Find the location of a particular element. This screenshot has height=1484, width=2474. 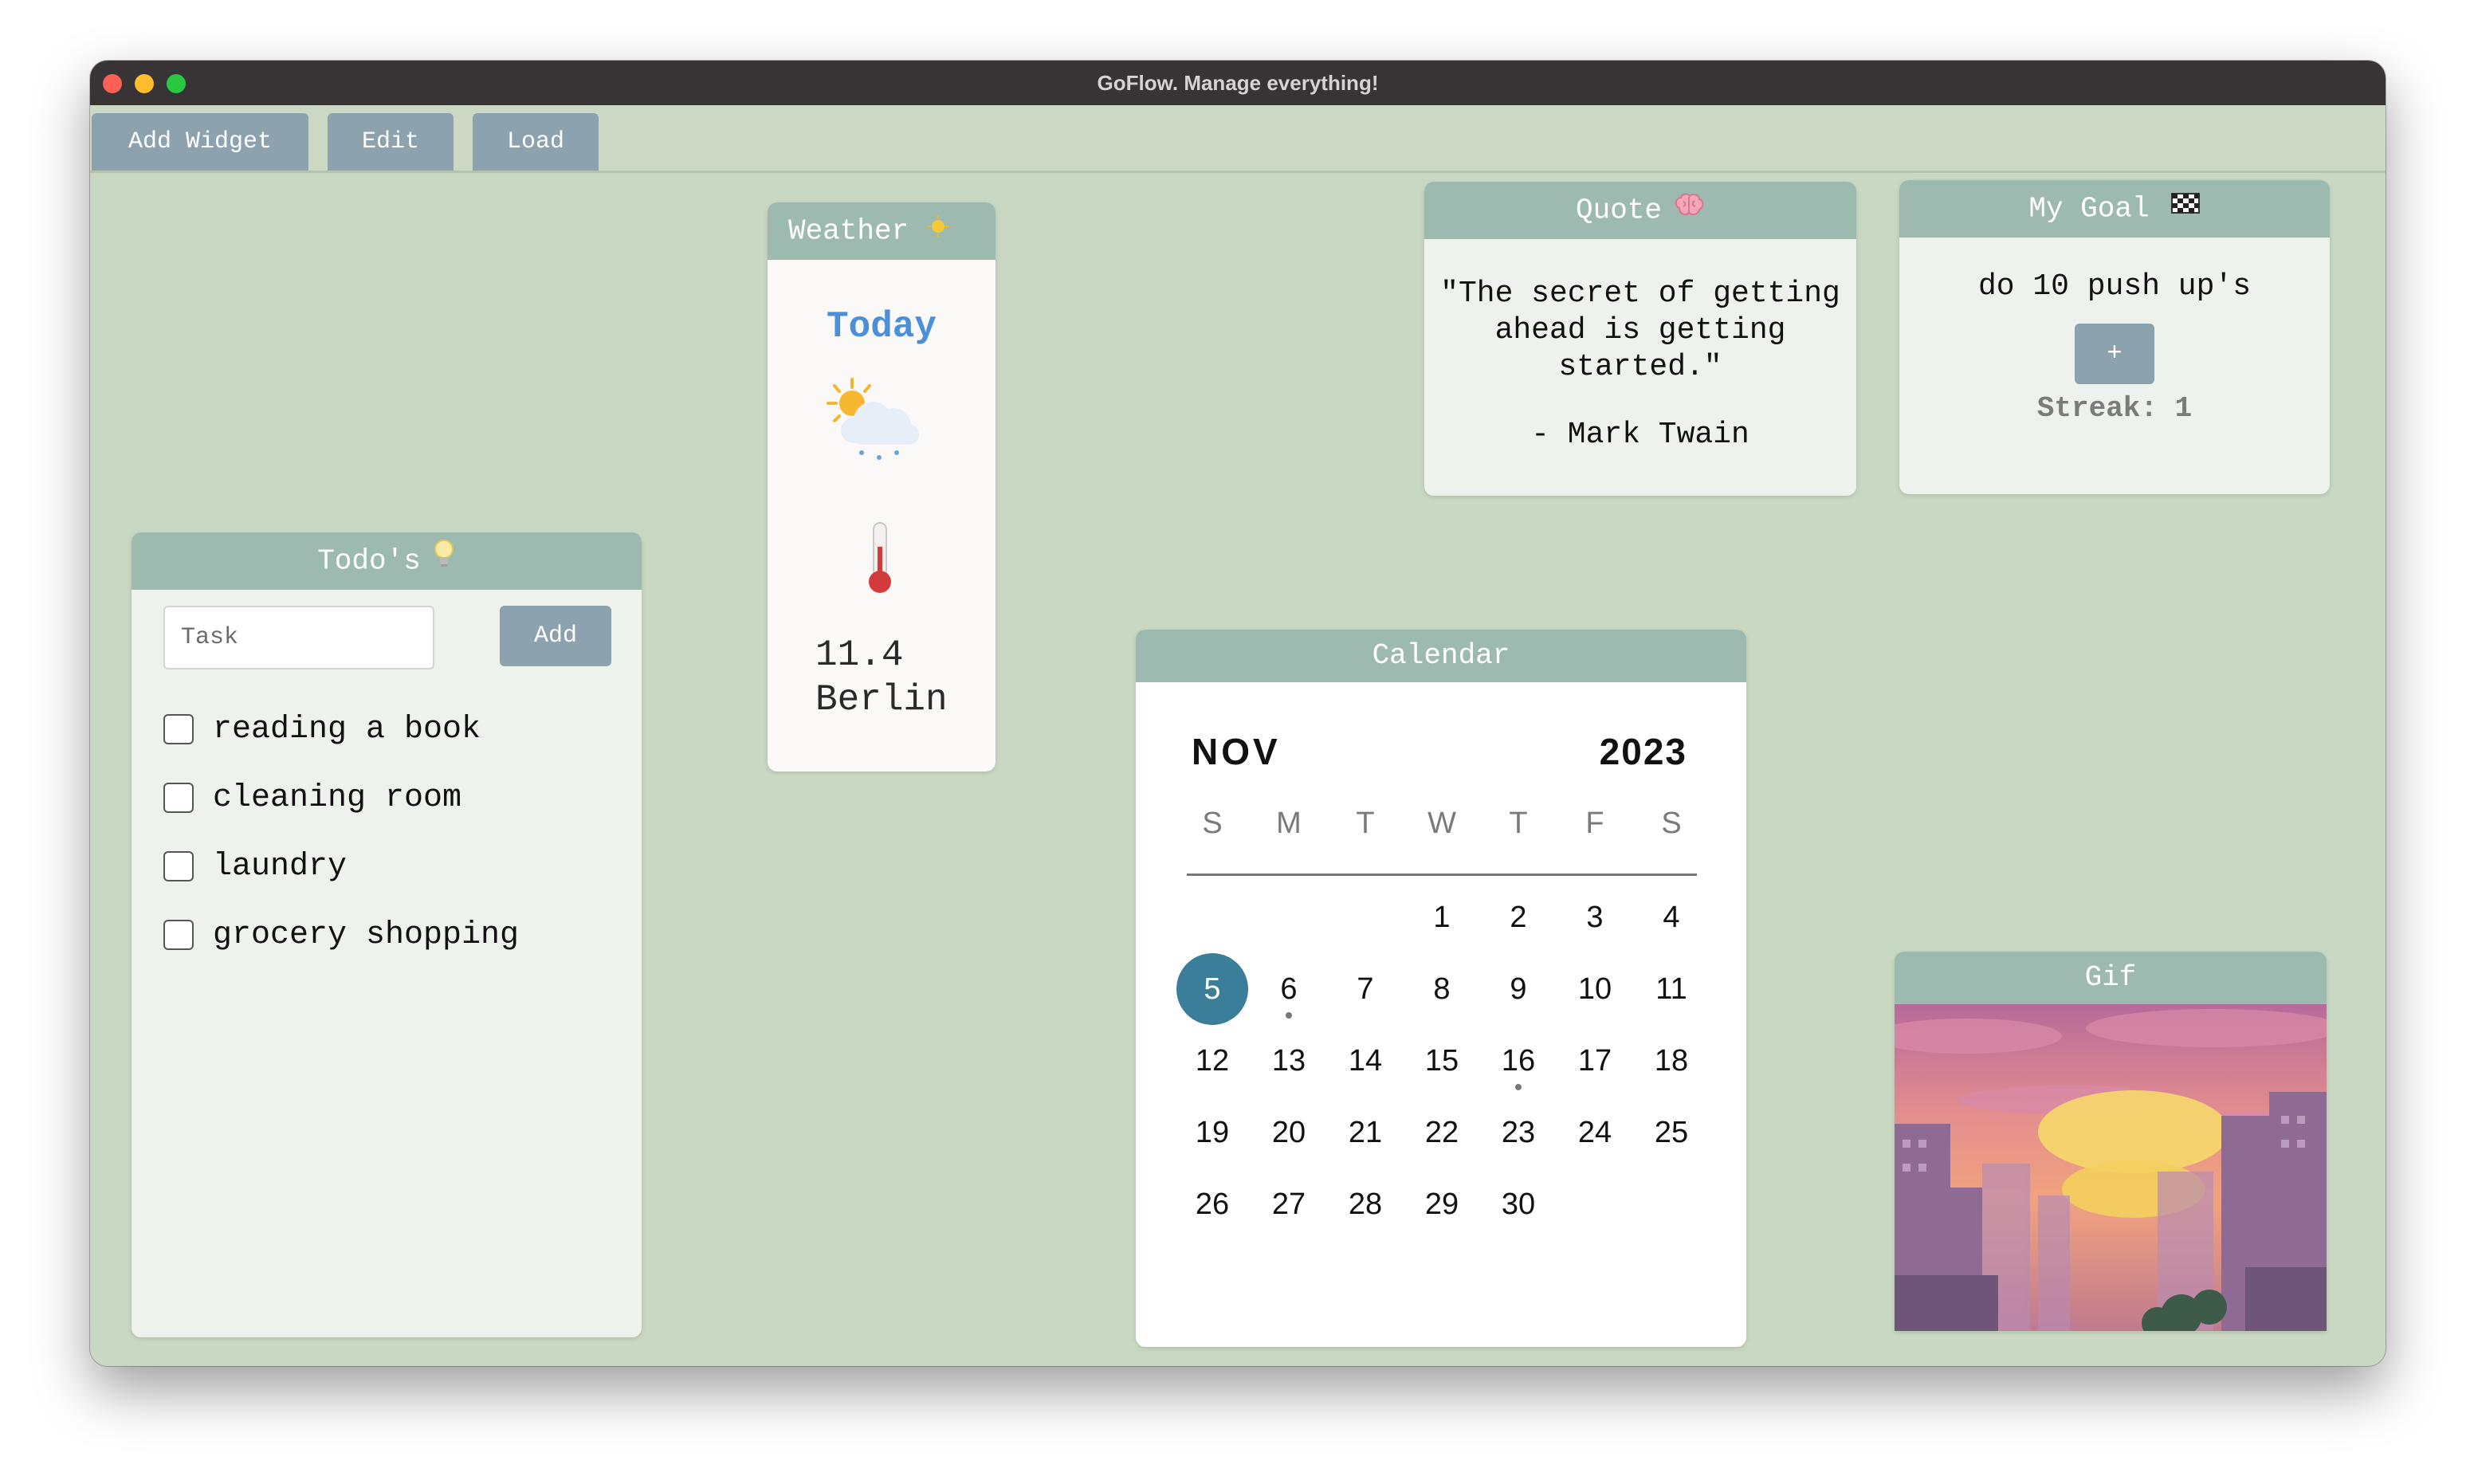

calendar-day: 28 is located at coordinates (1365, 1204).